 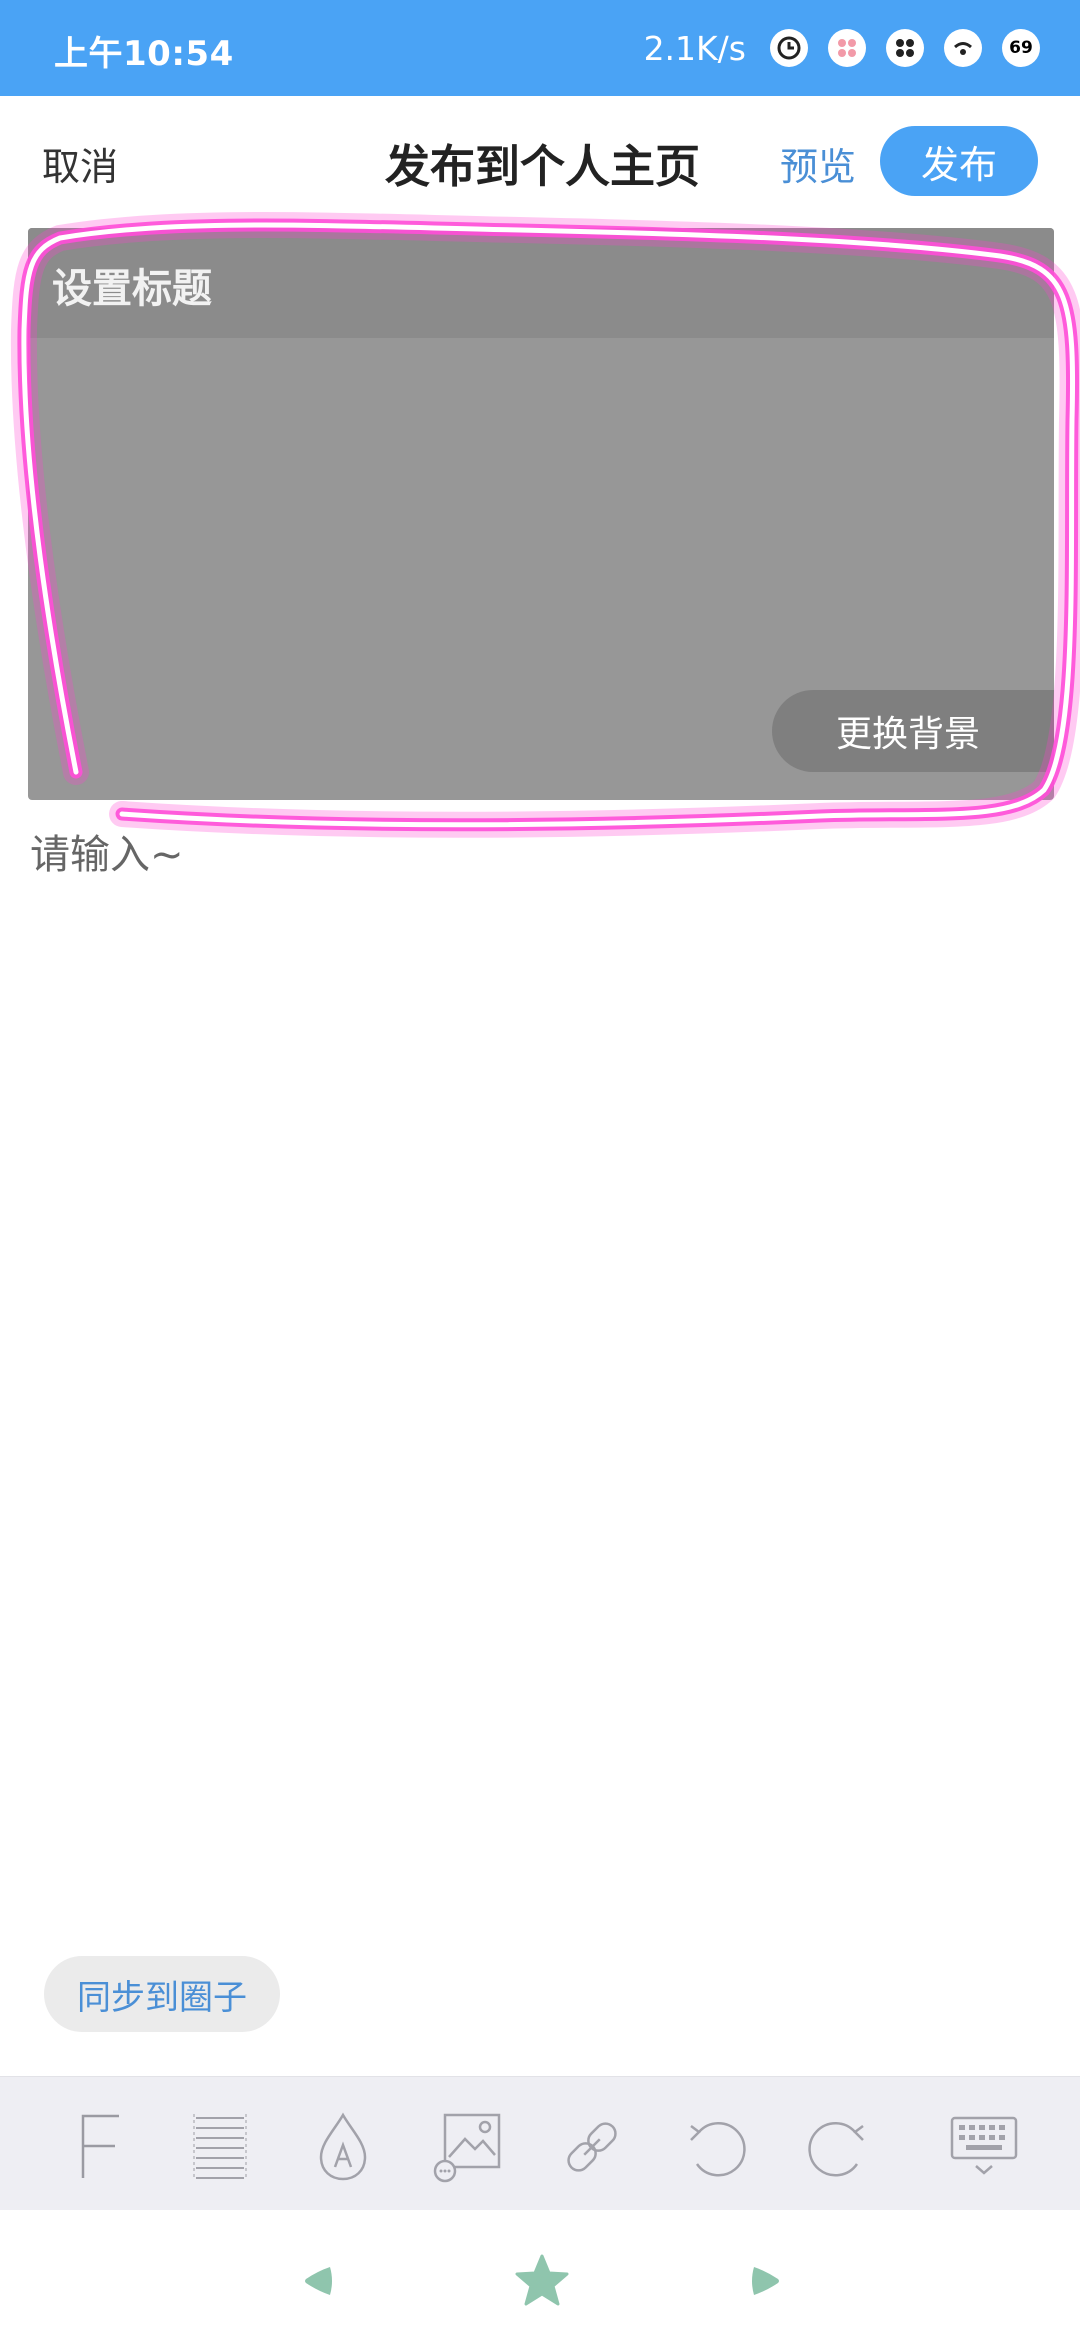 I want to click on home-icon, so click(x=542, y=2281).